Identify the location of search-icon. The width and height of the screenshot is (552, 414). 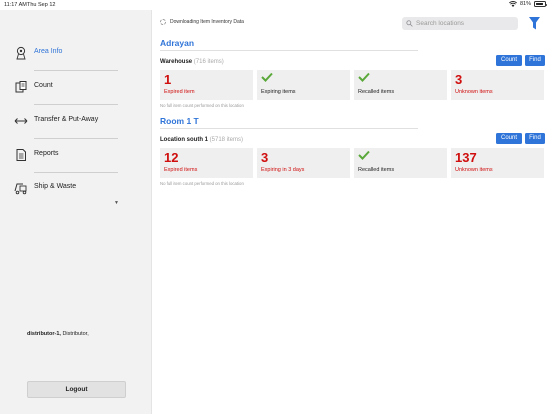
(409, 23).